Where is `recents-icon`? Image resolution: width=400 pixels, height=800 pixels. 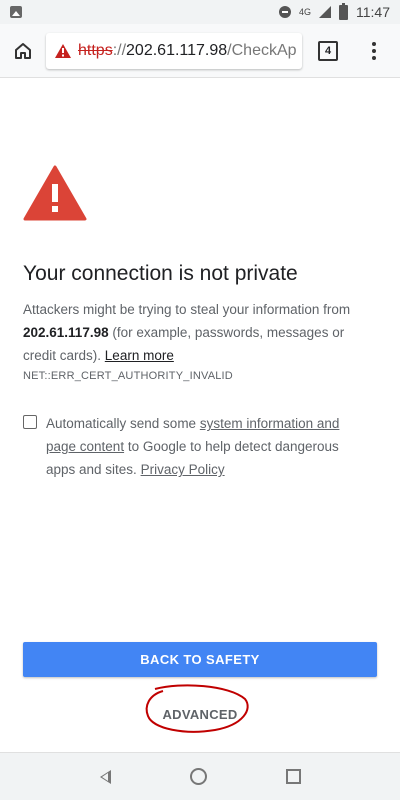
recents-icon is located at coordinates (293, 776).